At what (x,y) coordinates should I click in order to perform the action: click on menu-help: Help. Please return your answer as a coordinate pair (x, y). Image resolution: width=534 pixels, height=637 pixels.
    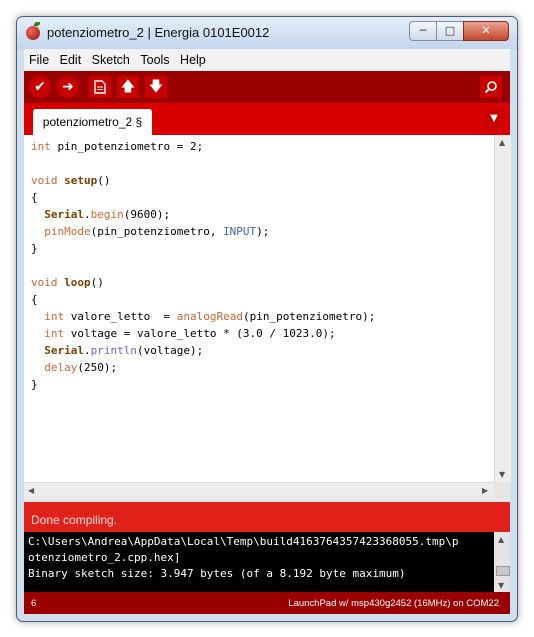
    Looking at the image, I should click on (193, 60).